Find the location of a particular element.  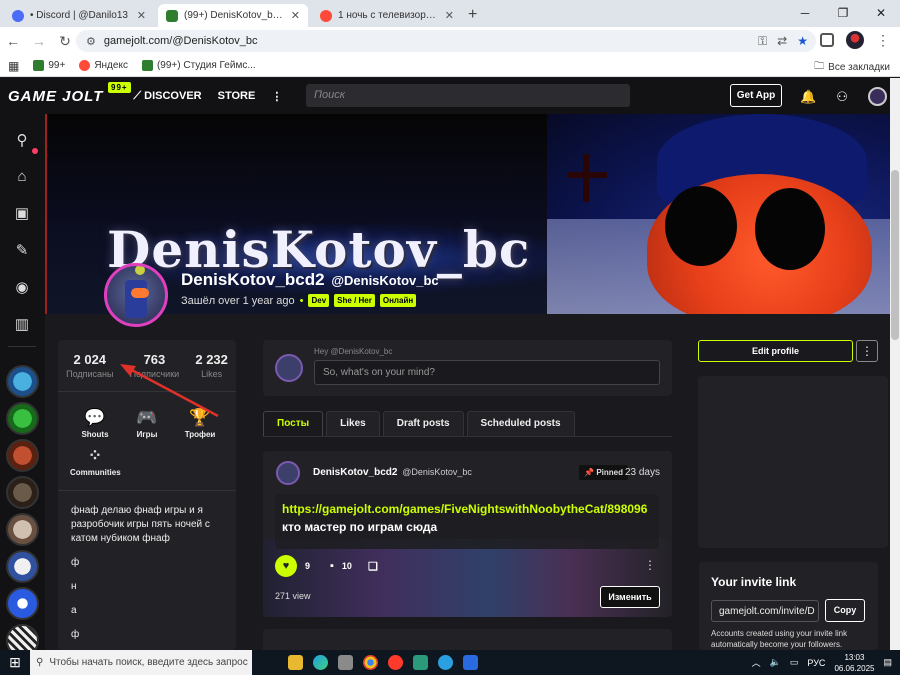

password-key-icon: ⚿ is located at coordinates (762, 41).